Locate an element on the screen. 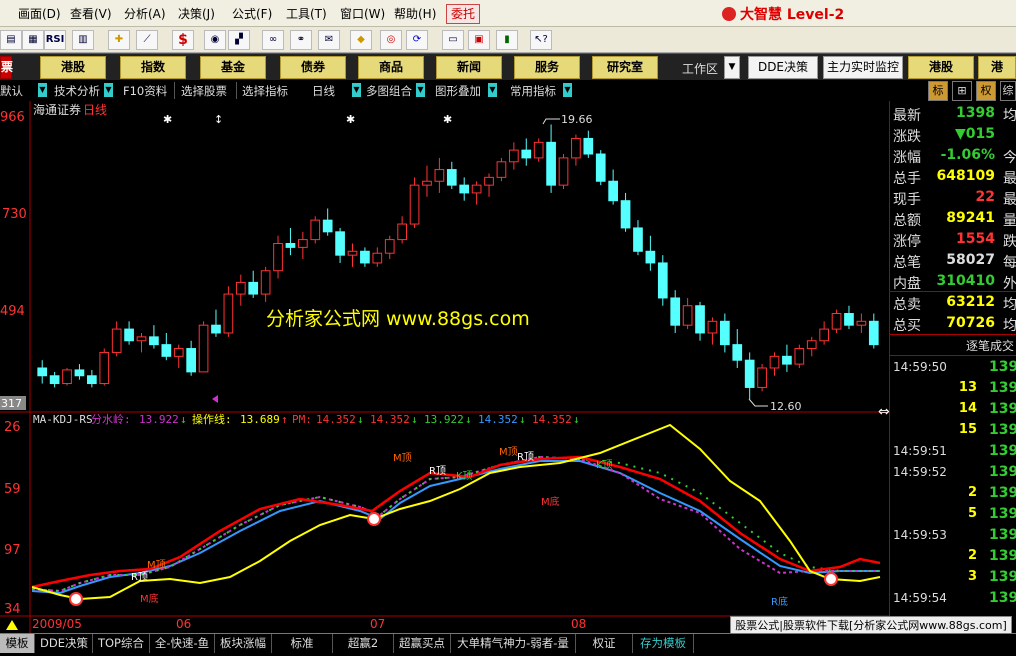 Image resolution: width=1016 pixels, height=656 pixels. workspace-dropdown-icon: ▼ is located at coordinates (732, 67).